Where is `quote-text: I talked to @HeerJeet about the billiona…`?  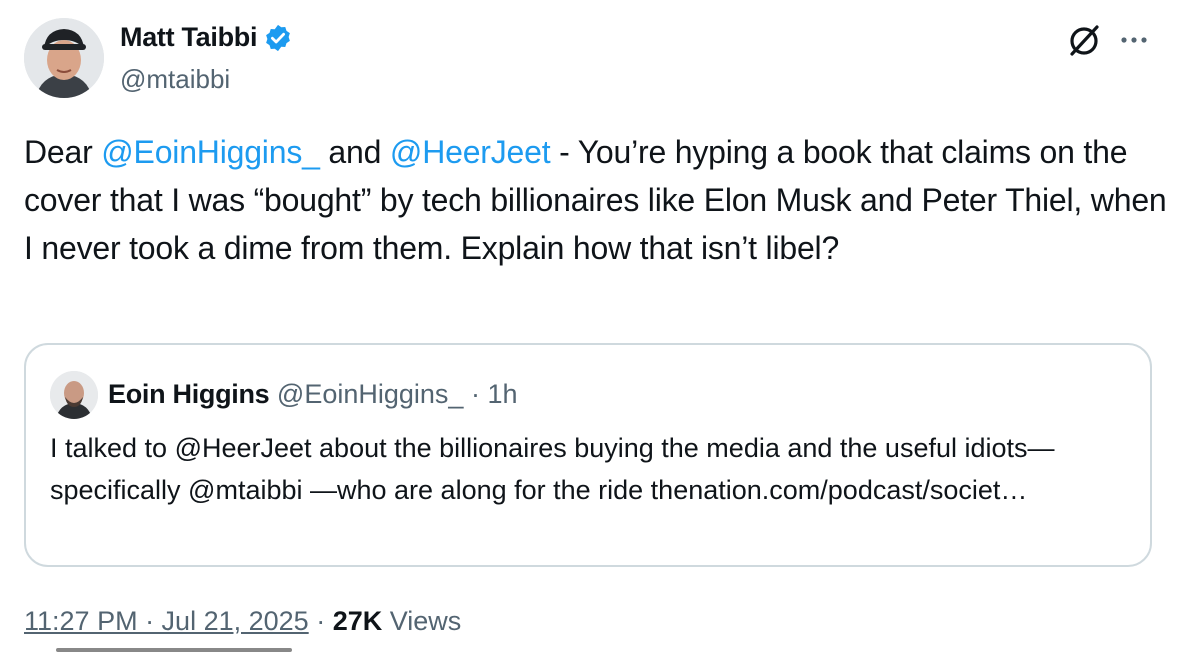
quote-text: I talked to @HeerJeet about the billiona… is located at coordinates (552, 469).